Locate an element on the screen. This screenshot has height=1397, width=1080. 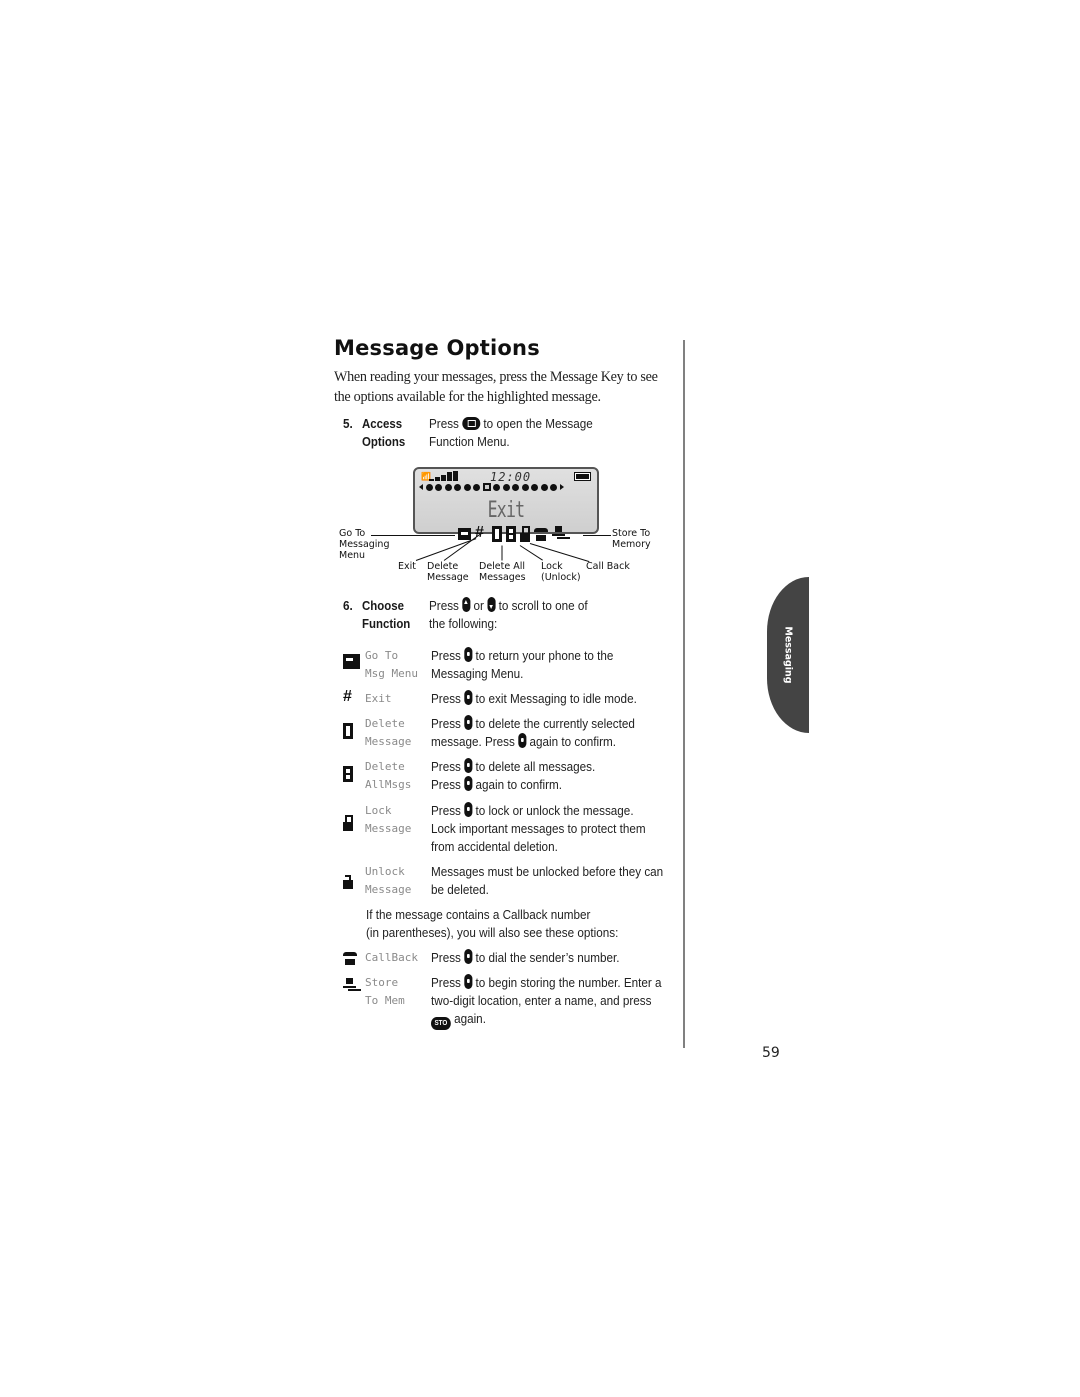
section-tab-messaging: Messaging is located at coordinates (788, 655).